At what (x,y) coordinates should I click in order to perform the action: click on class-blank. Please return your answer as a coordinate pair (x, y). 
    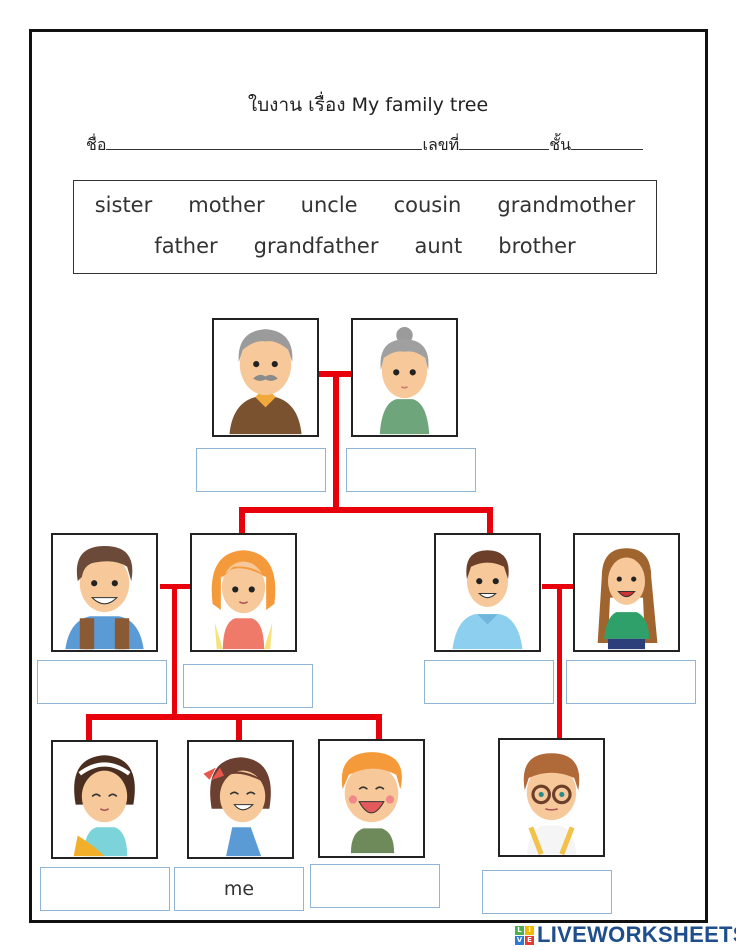
    Looking at the image, I should click on (607, 142).